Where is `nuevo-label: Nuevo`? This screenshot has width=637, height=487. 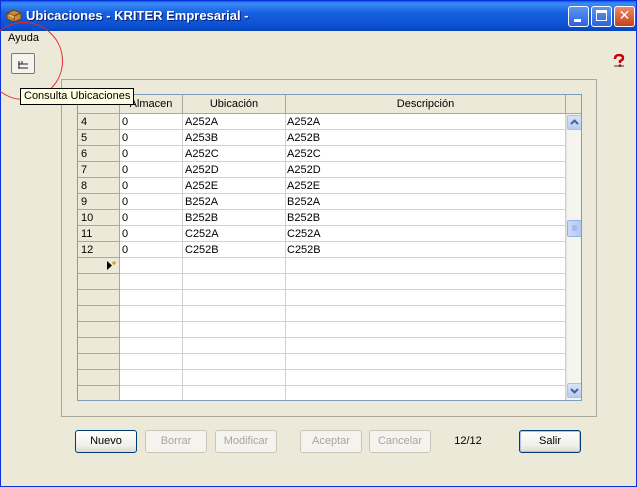
nuevo-label: Nuevo is located at coordinates (106, 441).